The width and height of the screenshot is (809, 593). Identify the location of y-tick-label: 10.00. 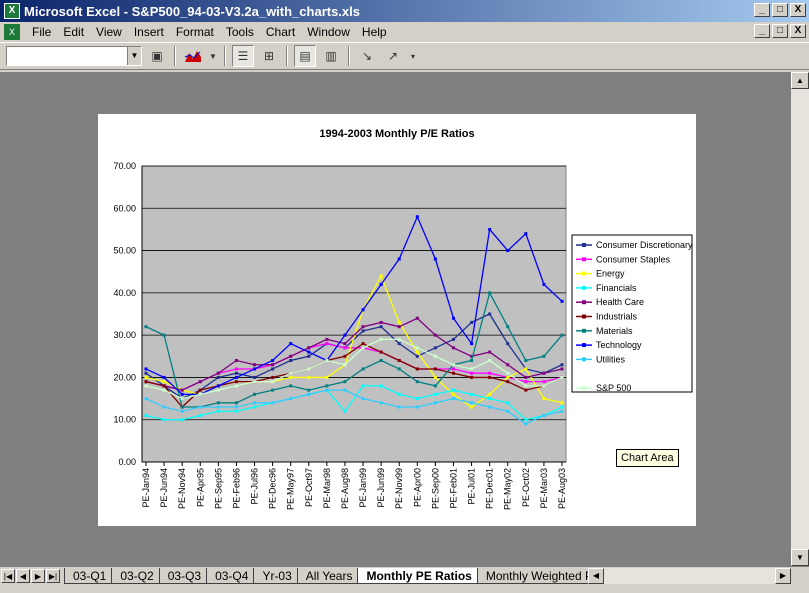
(124, 420).